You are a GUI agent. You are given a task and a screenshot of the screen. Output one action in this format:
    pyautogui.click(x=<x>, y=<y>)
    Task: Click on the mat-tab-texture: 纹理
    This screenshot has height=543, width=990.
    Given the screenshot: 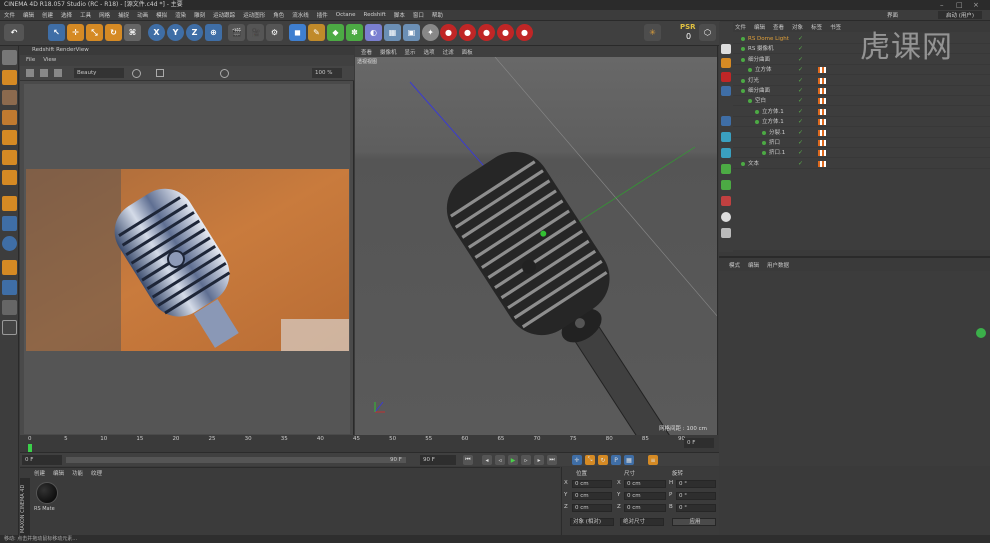 What is the action you would take?
    pyautogui.click(x=96, y=473)
    